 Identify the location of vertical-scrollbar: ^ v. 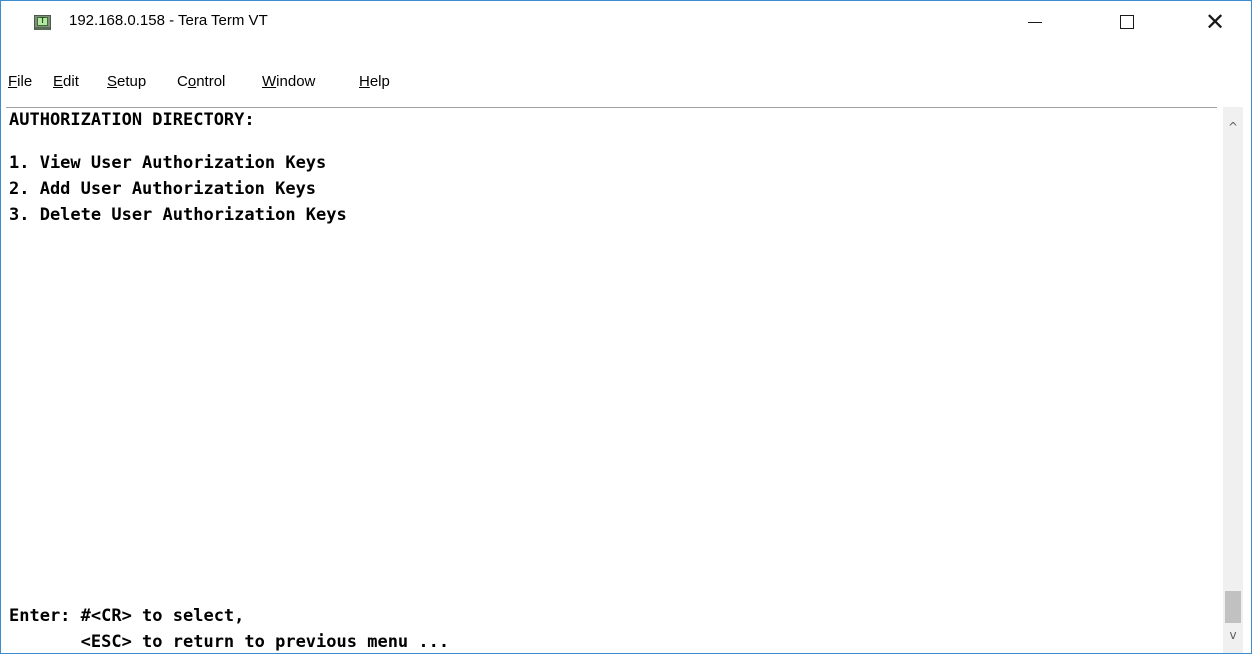
(1233, 380).